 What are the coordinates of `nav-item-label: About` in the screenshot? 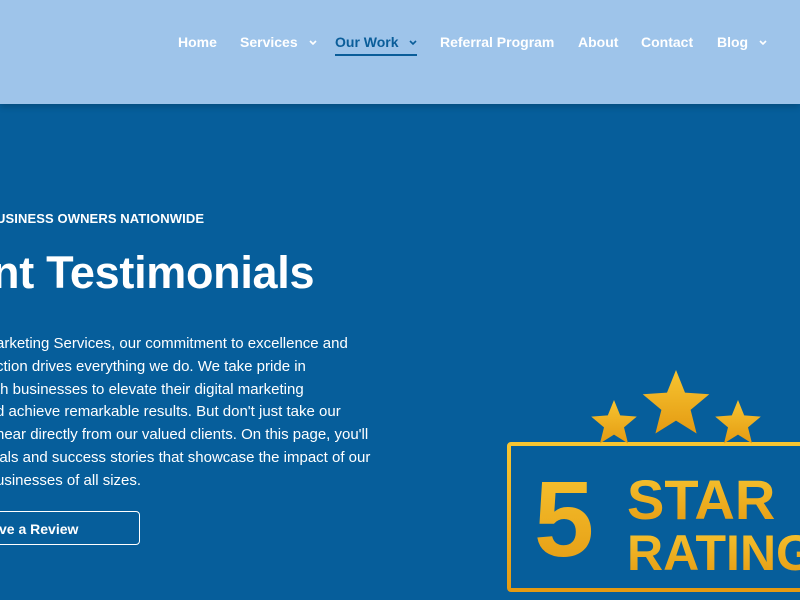 It's located at (598, 42).